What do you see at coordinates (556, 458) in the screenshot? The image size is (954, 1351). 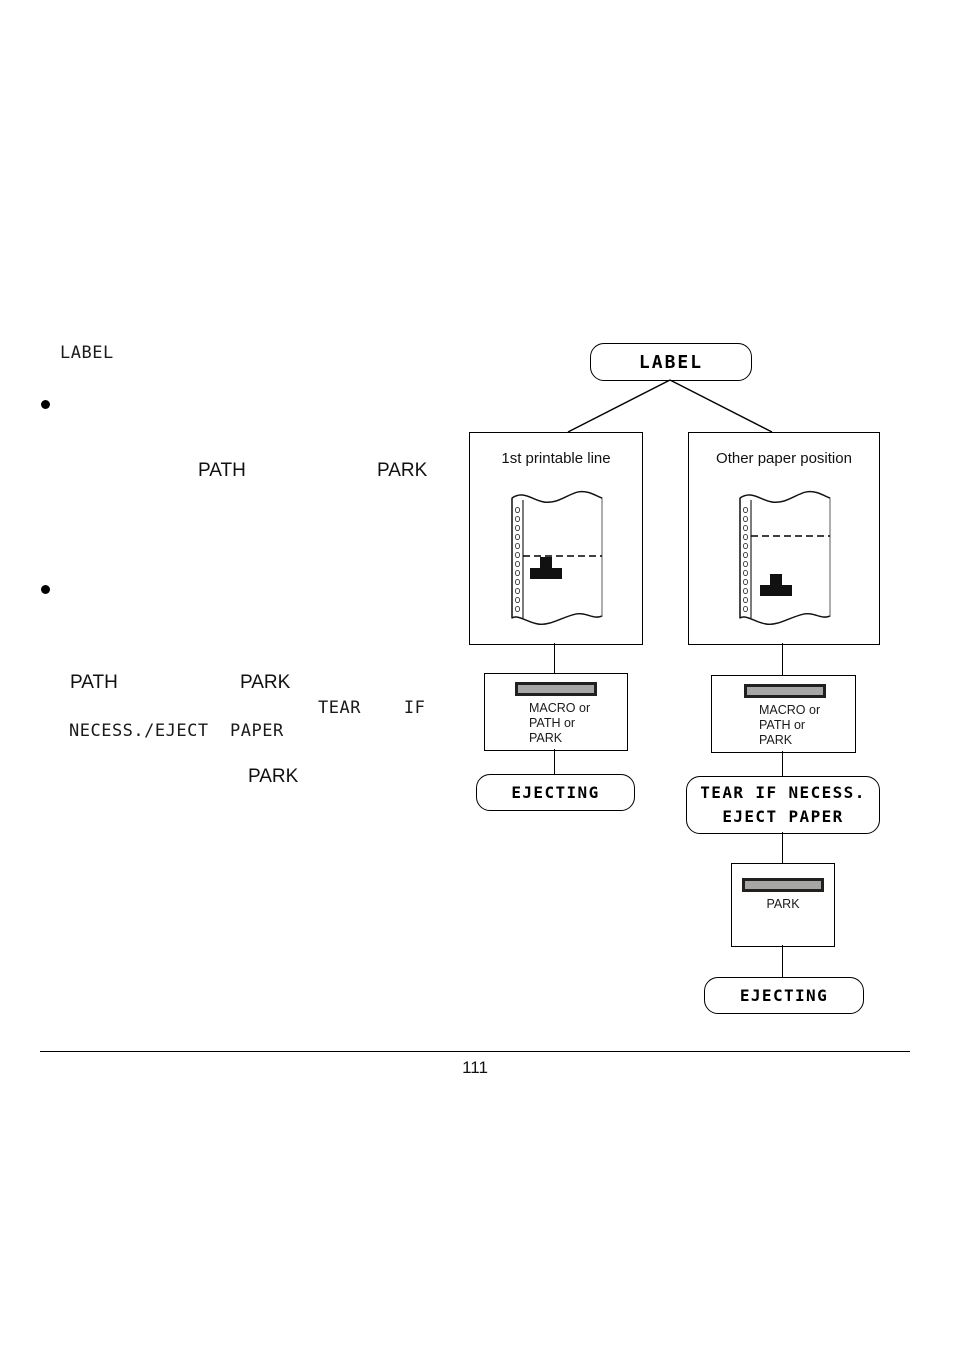 I see `flow-branch-1-title: 1st printable line` at bounding box center [556, 458].